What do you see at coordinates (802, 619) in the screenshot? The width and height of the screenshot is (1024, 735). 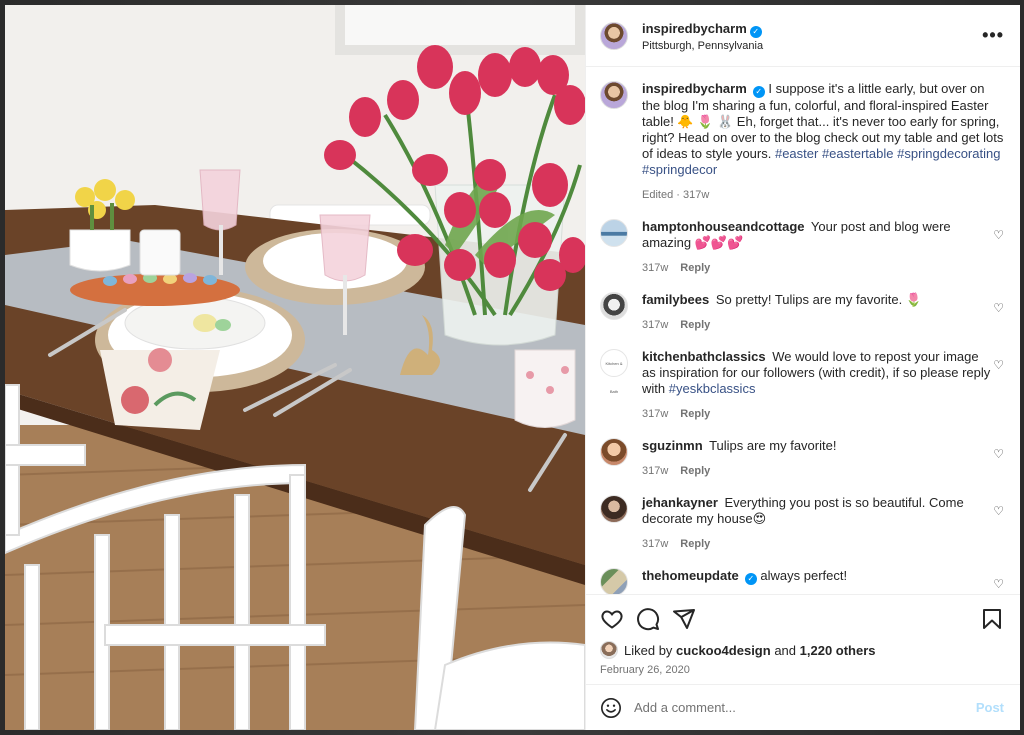 I see `action-icons` at bounding box center [802, 619].